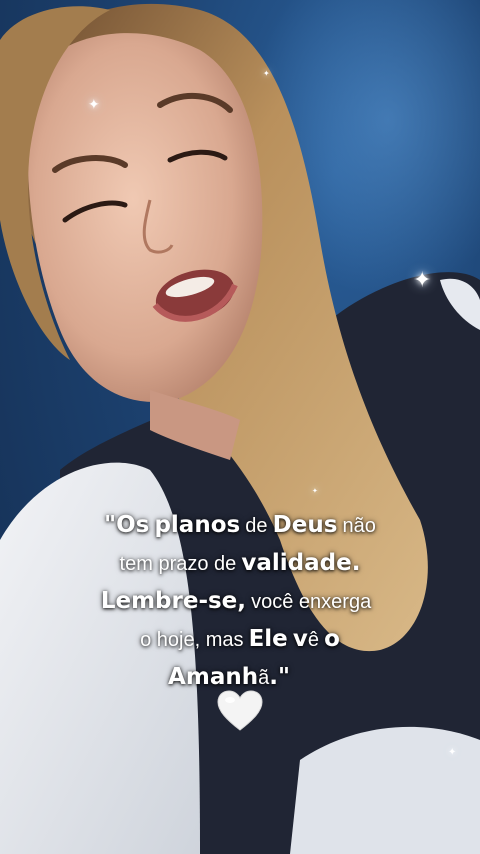 This screenshot has height=854, width=480. Describe the element at coordinates (268, 639) in the screenshot. I see `quote-word: Ele` at that location.